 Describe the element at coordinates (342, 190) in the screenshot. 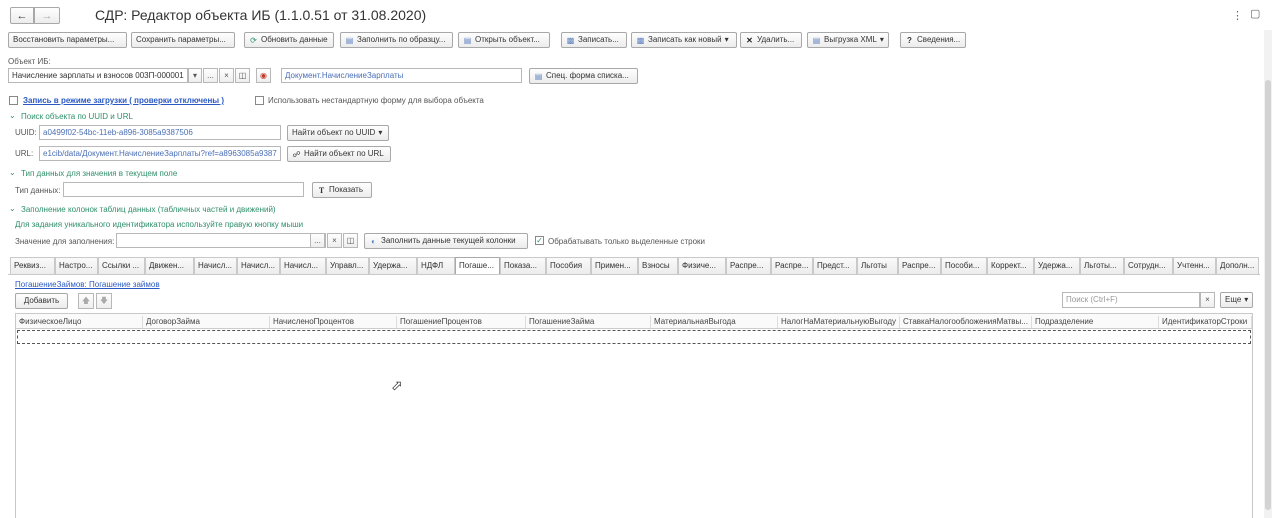

I see `show-type-button: T Показать` at that location.